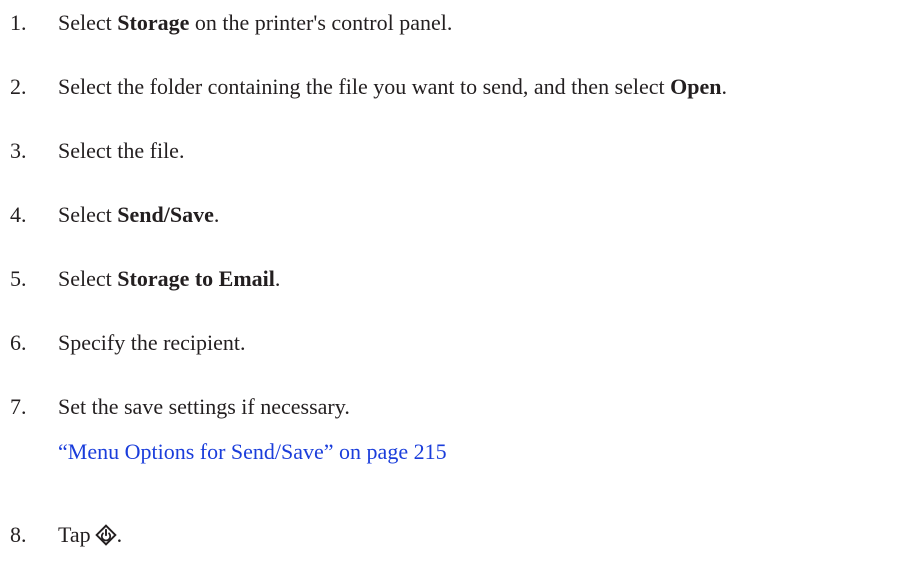 The height and width of the screenshot is (566, 901). I want to click on step-text: Select Send/Save., so click(138, 215).